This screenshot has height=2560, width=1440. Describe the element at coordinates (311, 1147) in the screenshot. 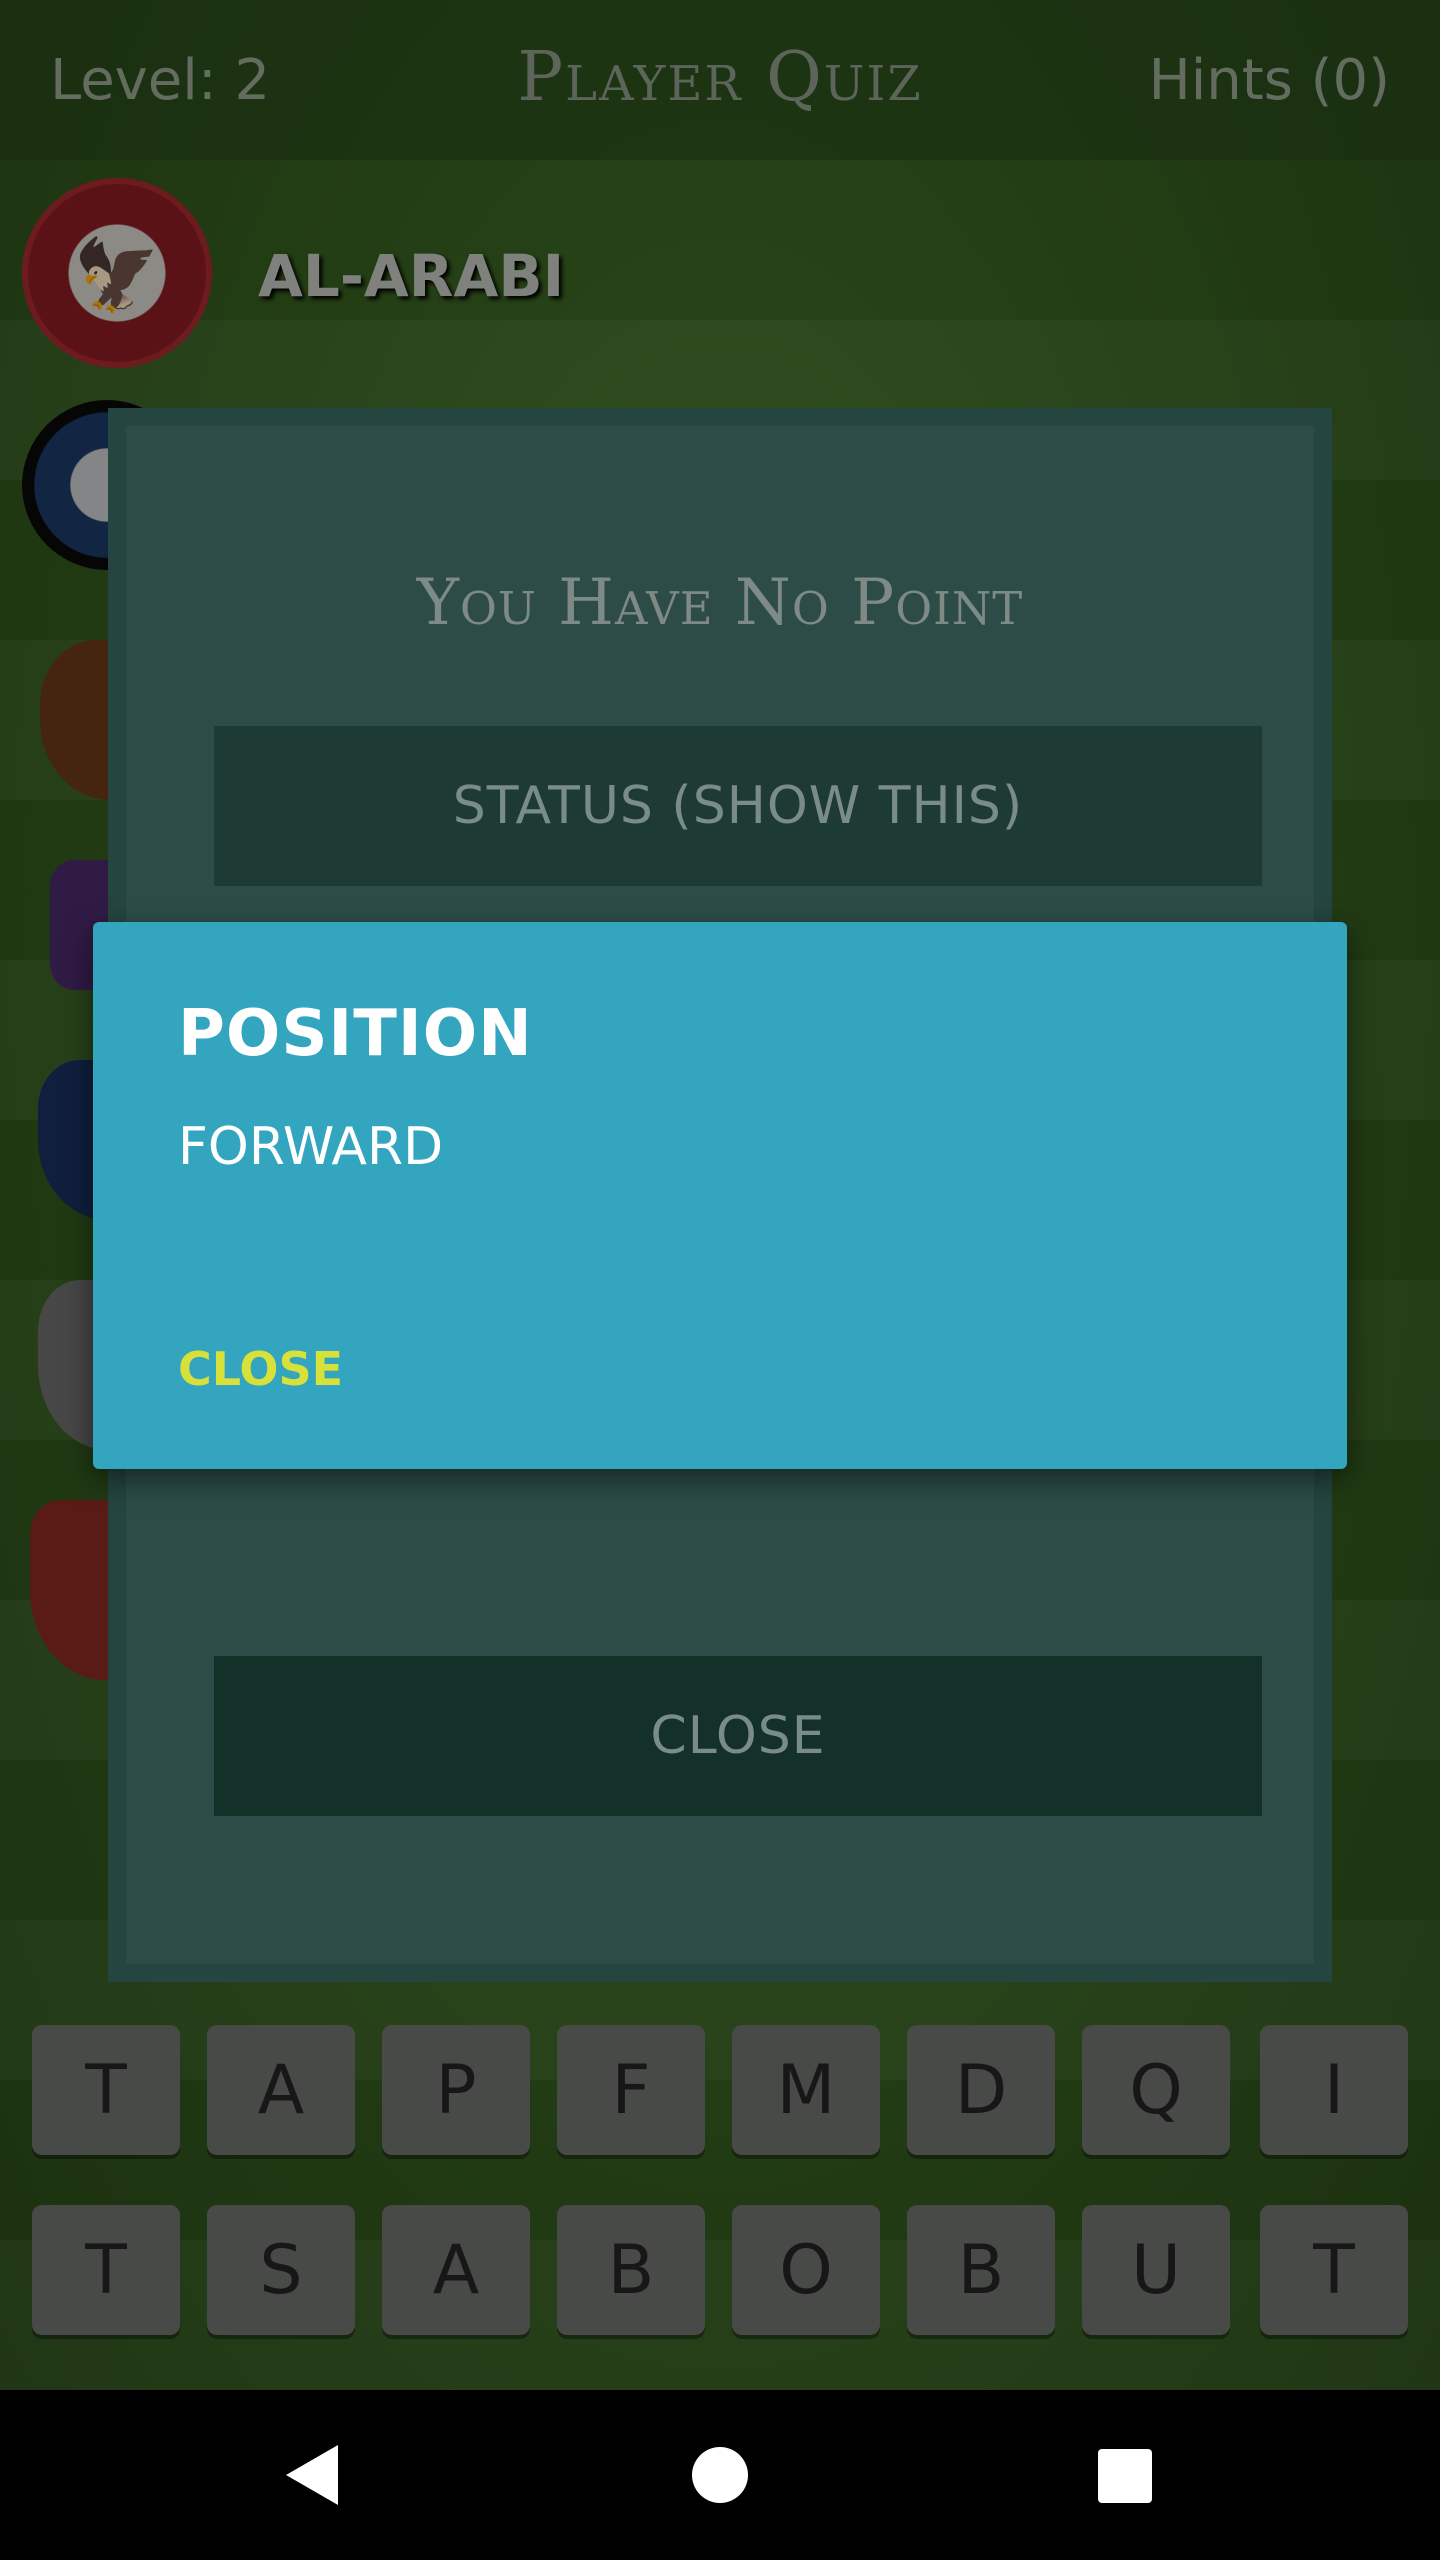

I see `dialog-message: FORWARD` at that location.